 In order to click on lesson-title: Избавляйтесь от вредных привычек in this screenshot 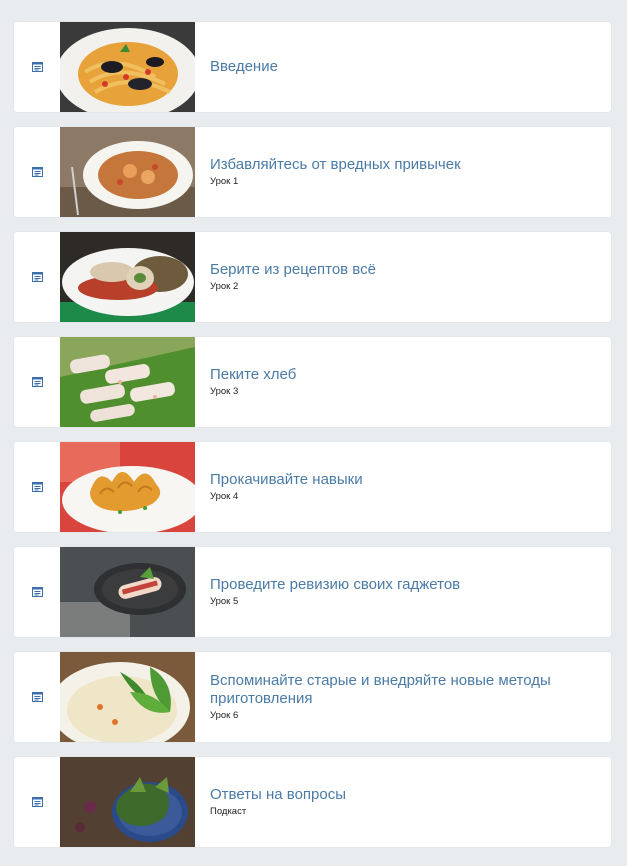, I will do `click(399, 165)`.